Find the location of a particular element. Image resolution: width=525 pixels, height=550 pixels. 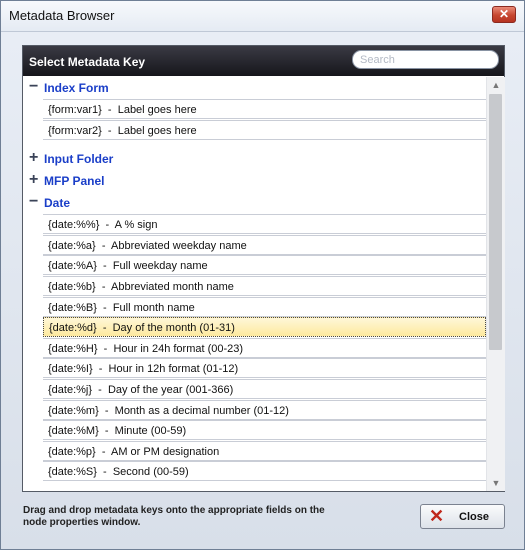

list-item-selected: {date:%d} - Day of the month (01-31) is located at coordinates (264, 327).